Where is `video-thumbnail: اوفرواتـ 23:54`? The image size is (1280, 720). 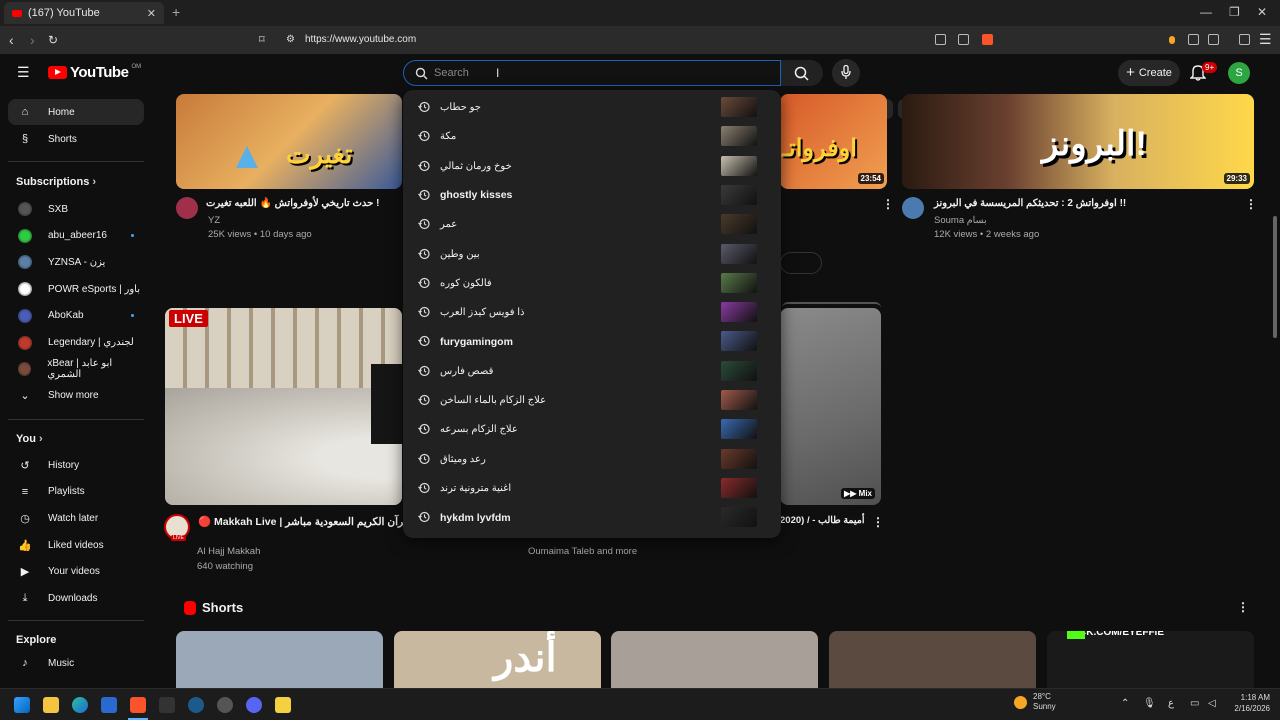 video-thumbnail: اوفرواتـ 23:54 is located at coordinates (833, 141).